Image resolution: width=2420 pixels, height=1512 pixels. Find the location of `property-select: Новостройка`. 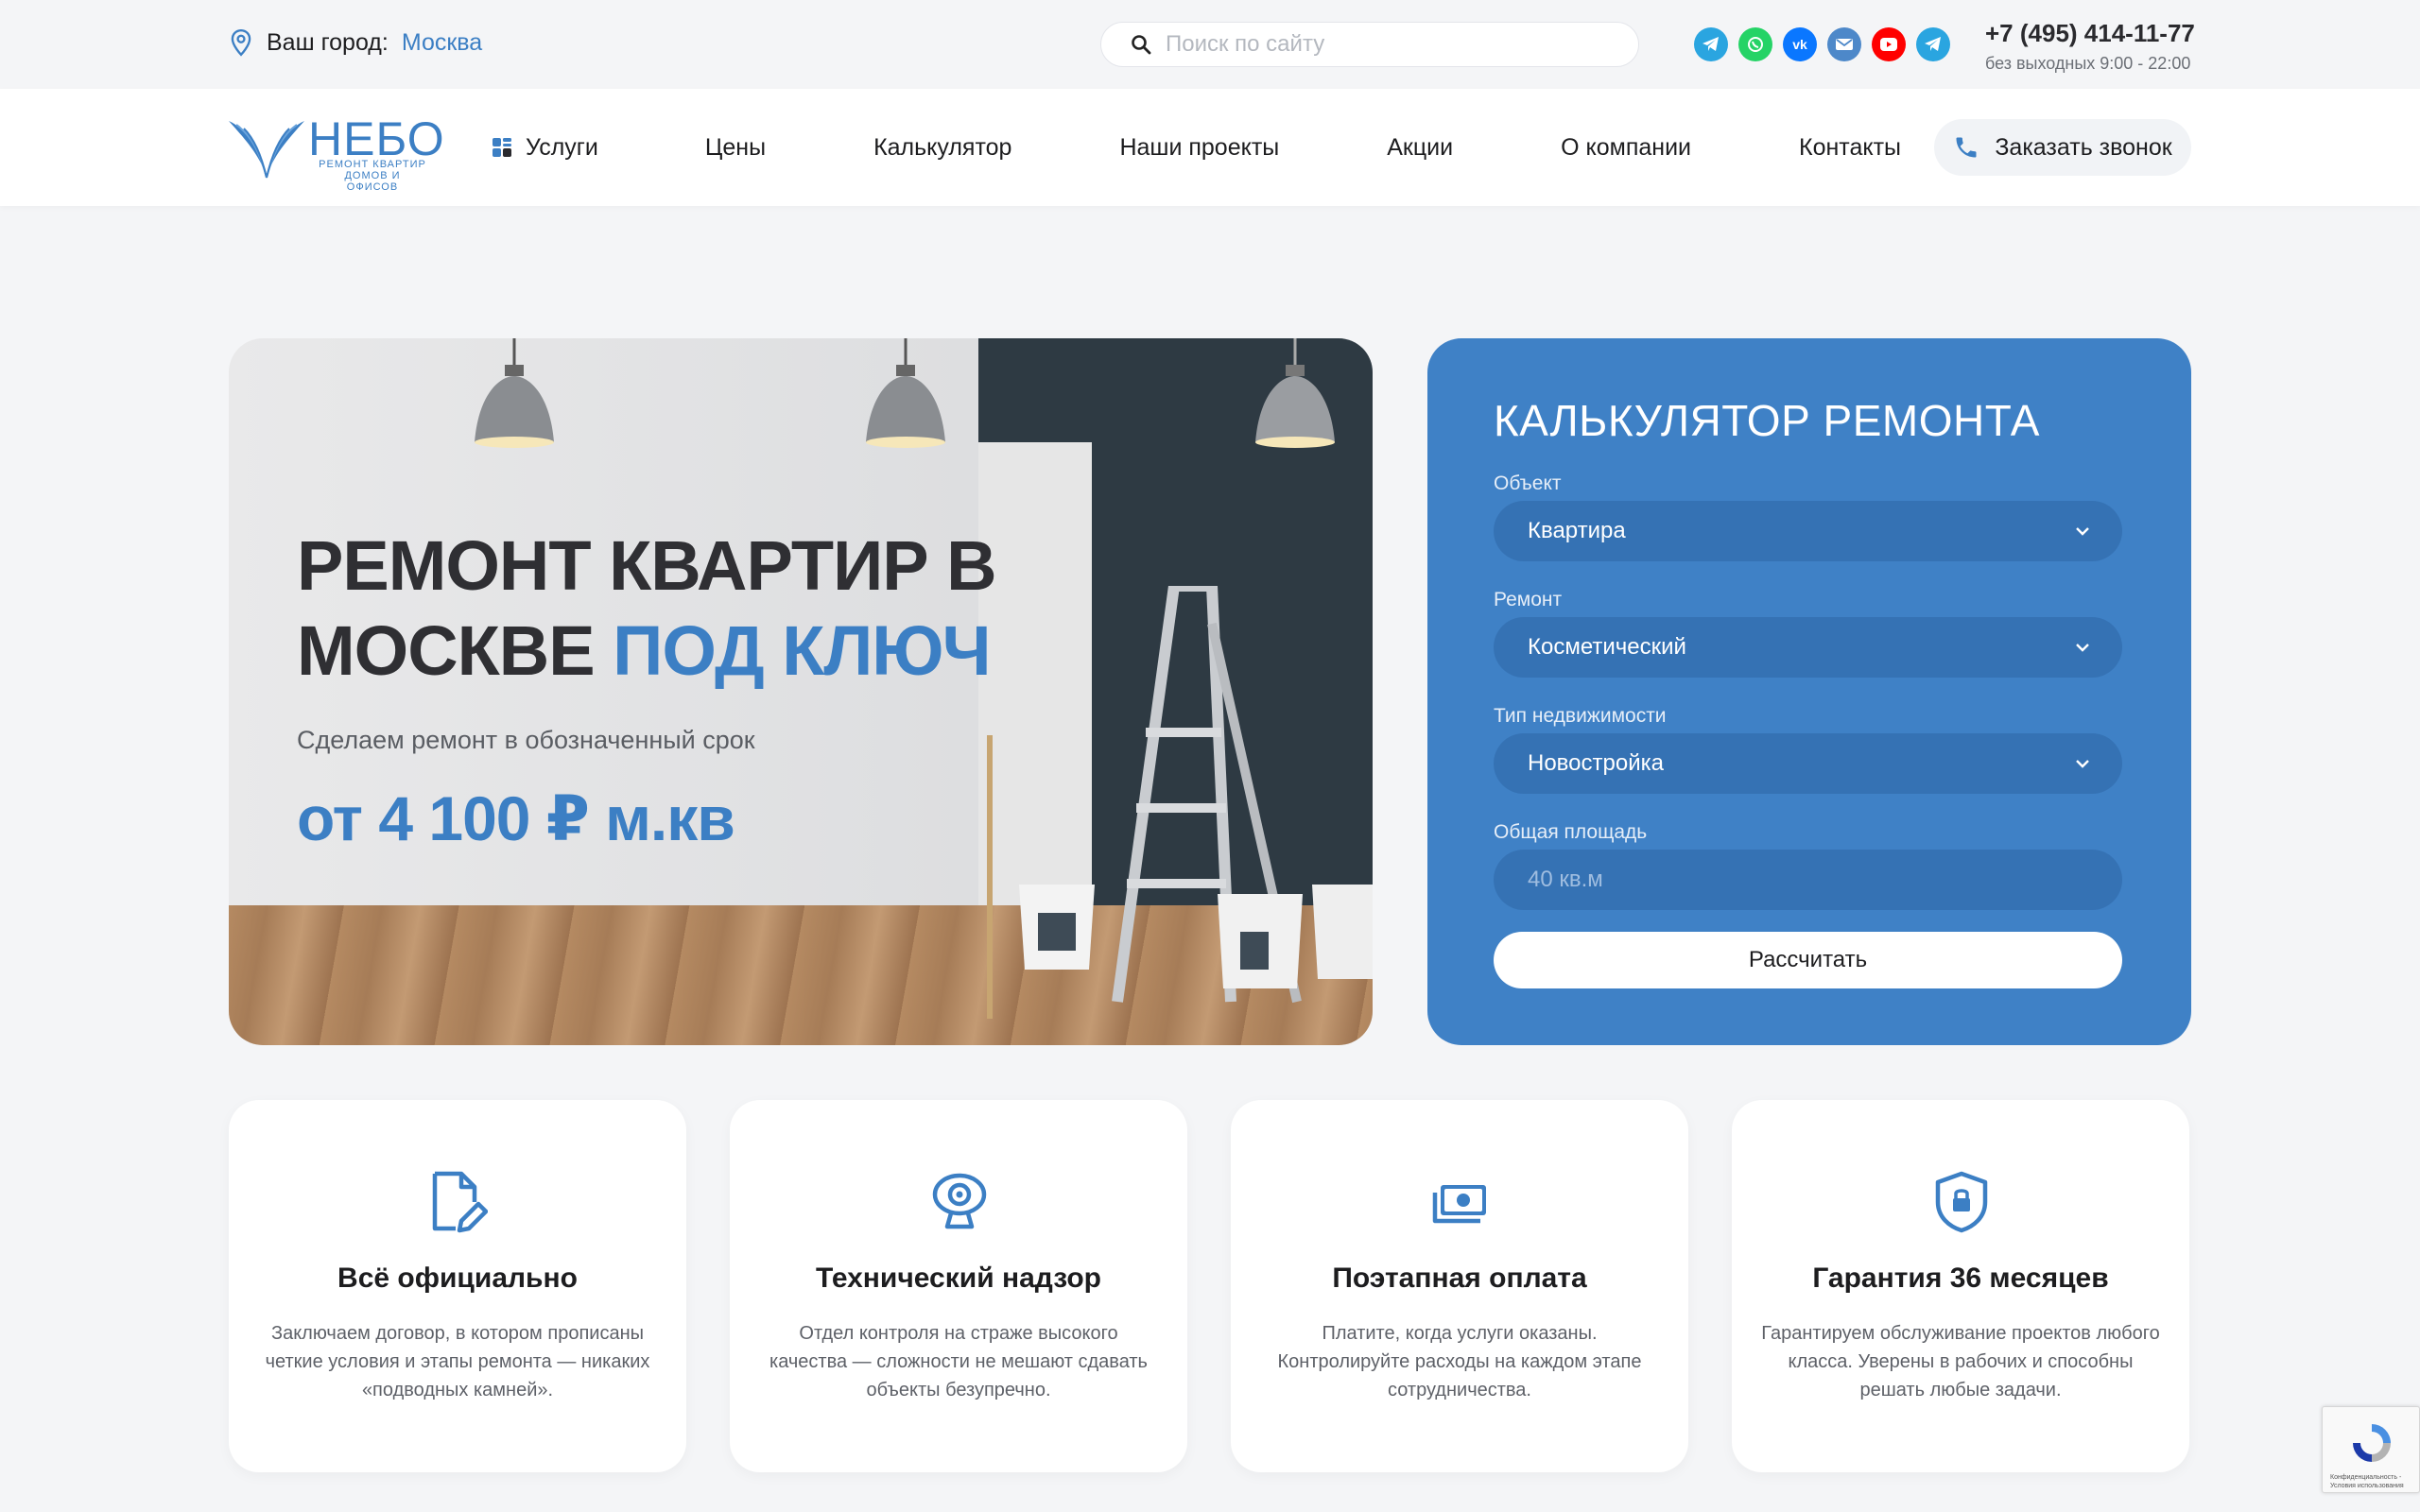

property-select: Новостройка is located at coordinates (1808, 763).